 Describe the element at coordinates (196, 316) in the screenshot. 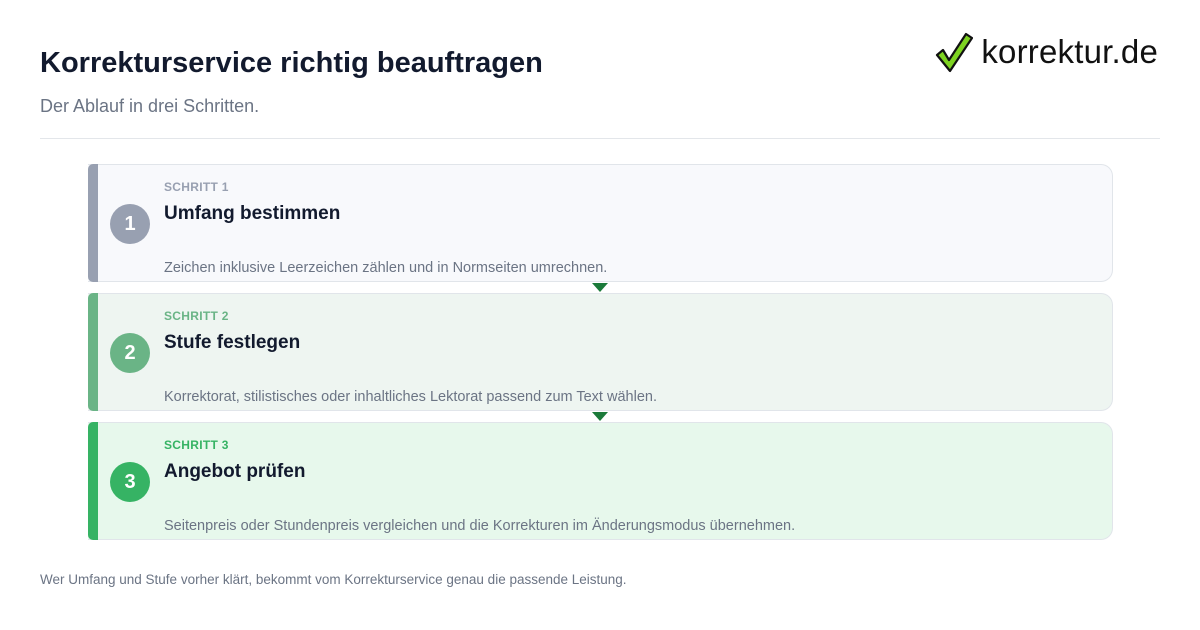

I see `step-label: SCHRITT 2` at that location.